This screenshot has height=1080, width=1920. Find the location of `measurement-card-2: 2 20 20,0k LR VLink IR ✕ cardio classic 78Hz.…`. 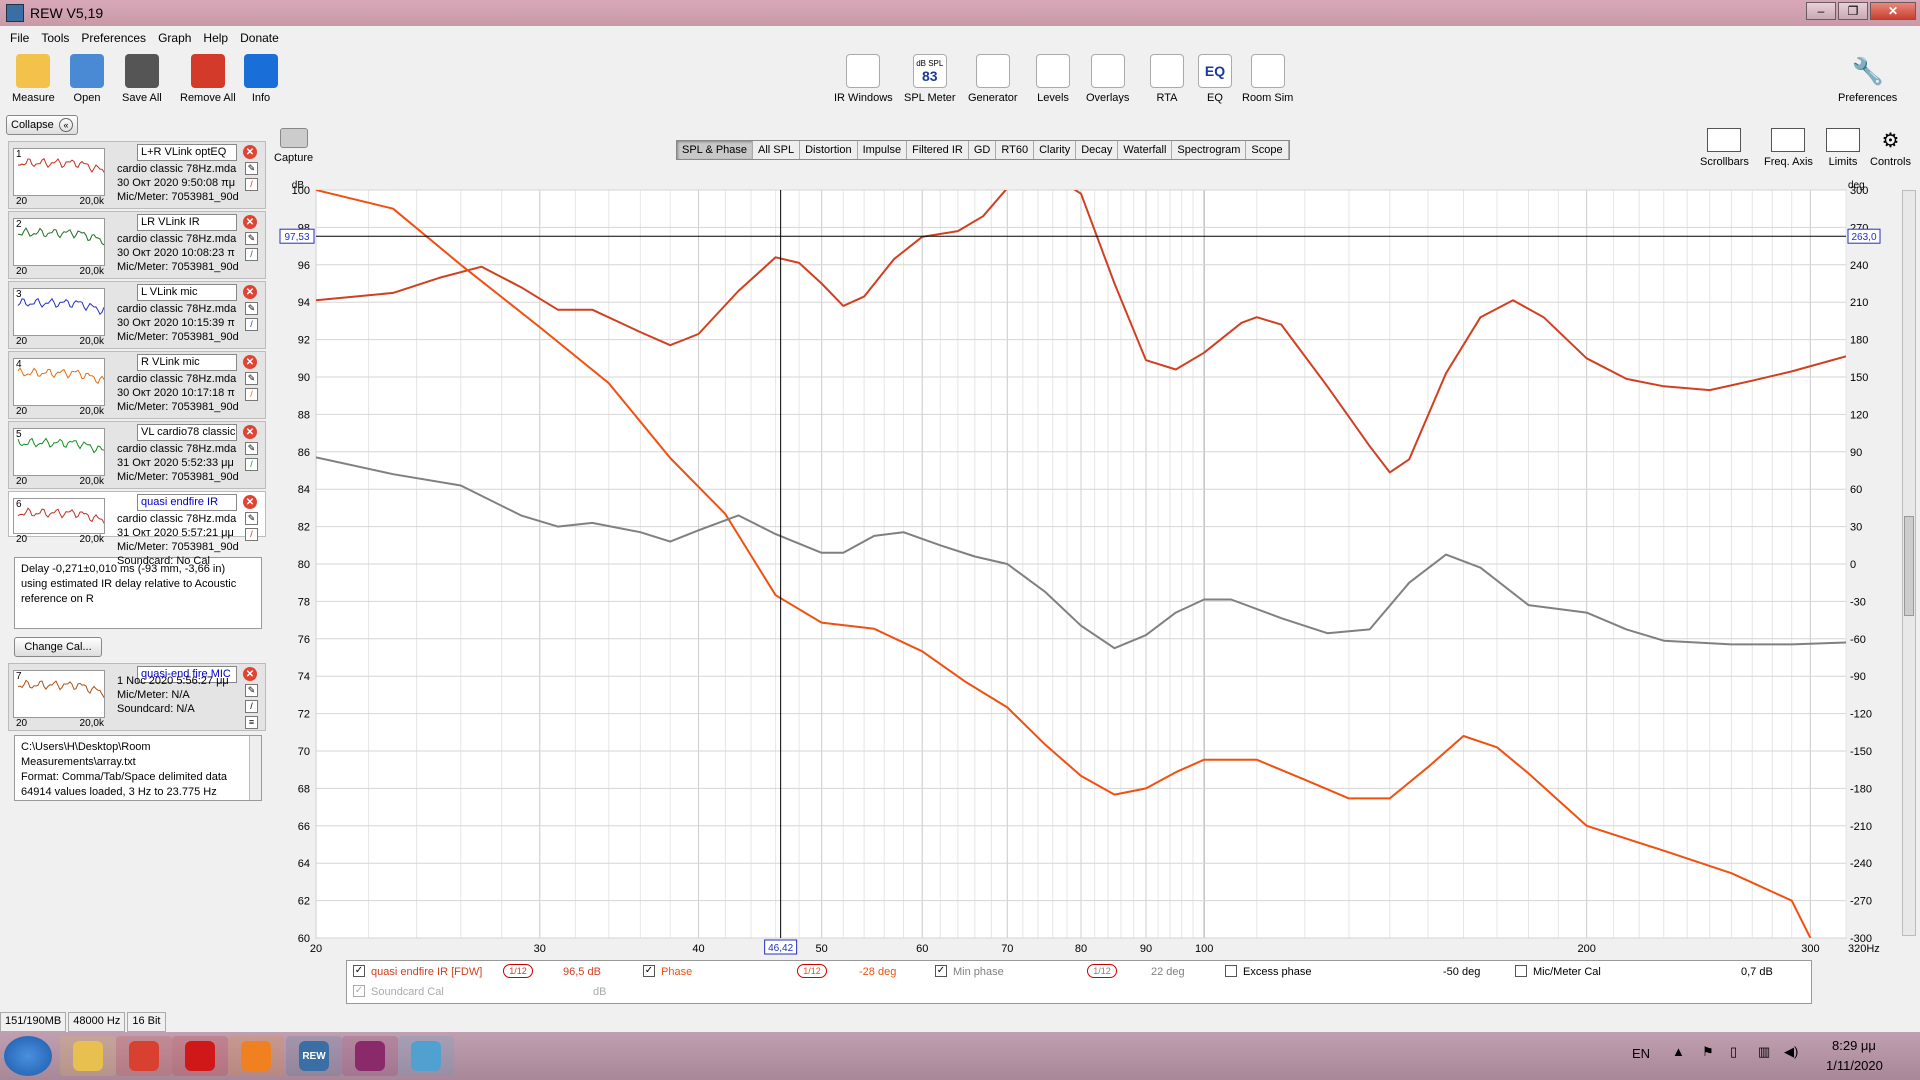

measurement-card-2: 2 20 20,0k LR VLink IR ✕ cardio classic 78Hz.… is located at coordinates (137, 245).